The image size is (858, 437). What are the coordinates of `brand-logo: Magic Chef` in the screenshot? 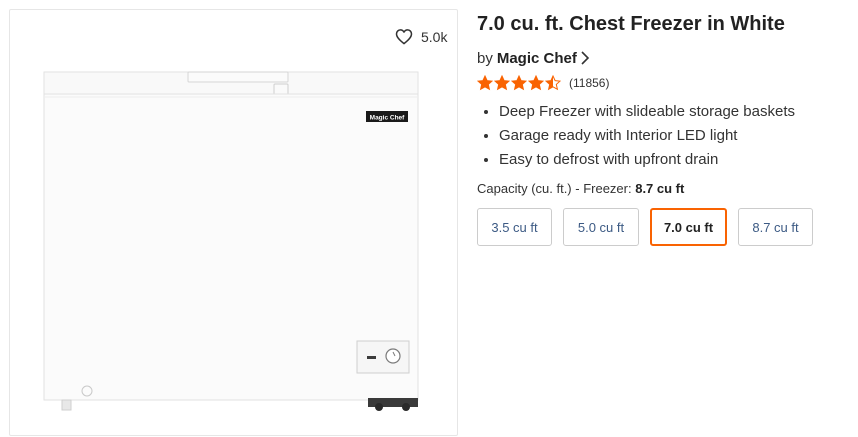 It's located at (388, 118).